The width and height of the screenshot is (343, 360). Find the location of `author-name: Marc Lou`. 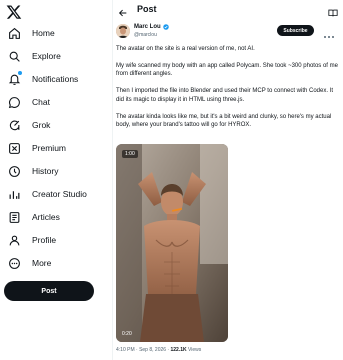

author-name: Marc Lou is located at coordinates (151, 27).